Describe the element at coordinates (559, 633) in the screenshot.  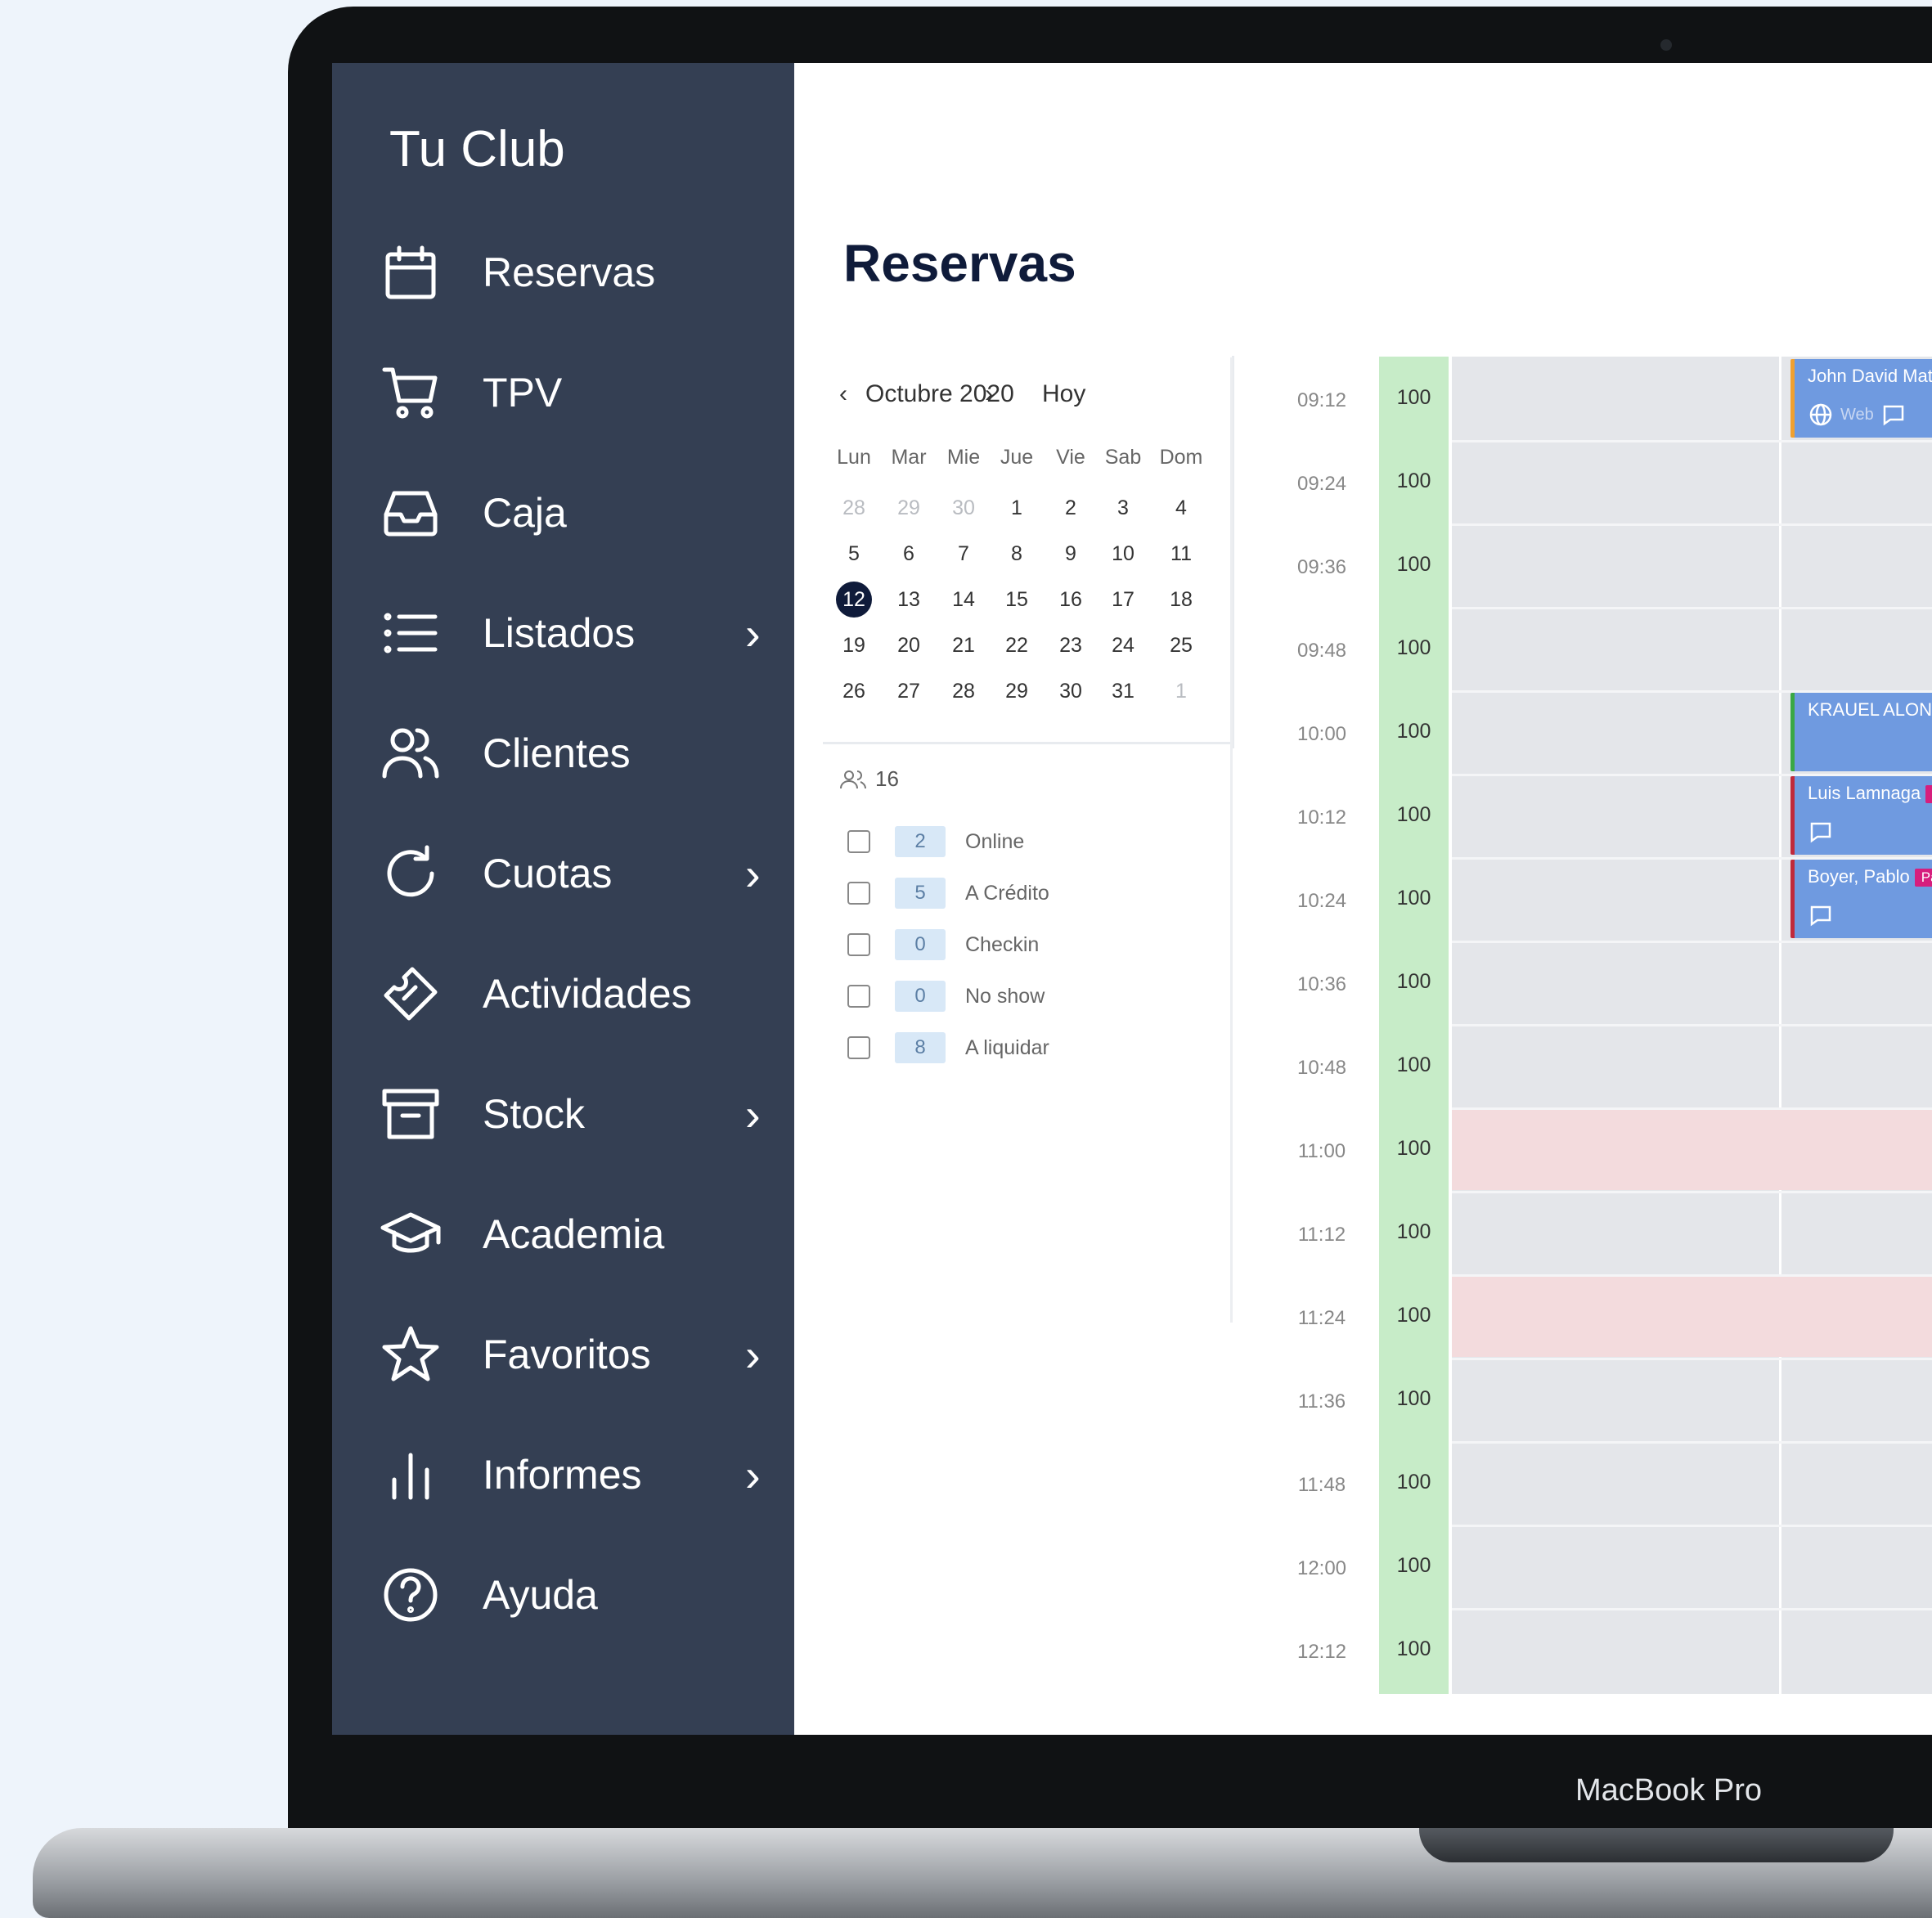
I see `sidebar-item-label: Listados` at that location.